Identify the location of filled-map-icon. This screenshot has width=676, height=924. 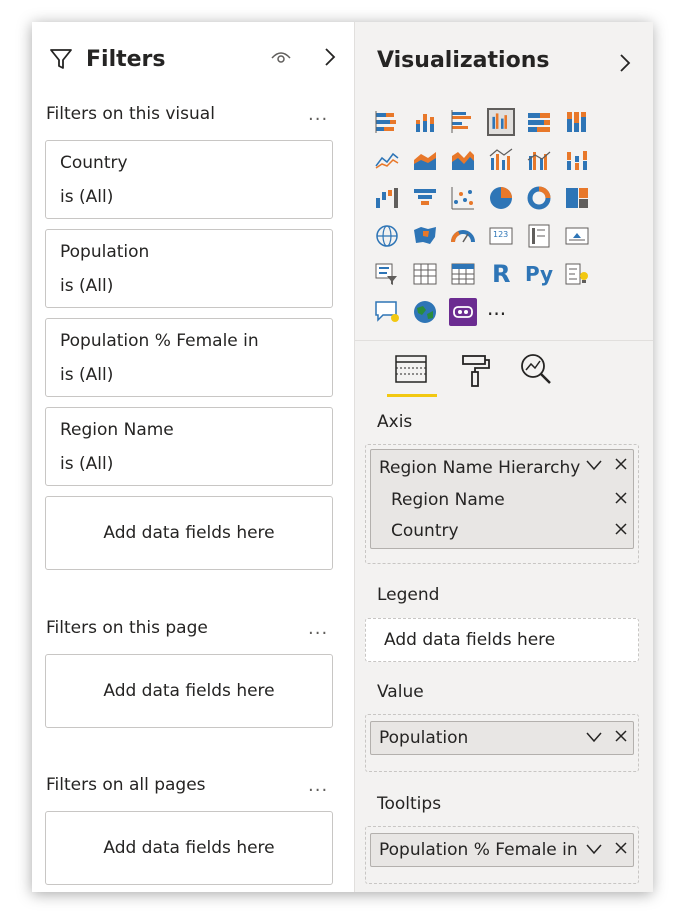
(425, 236).